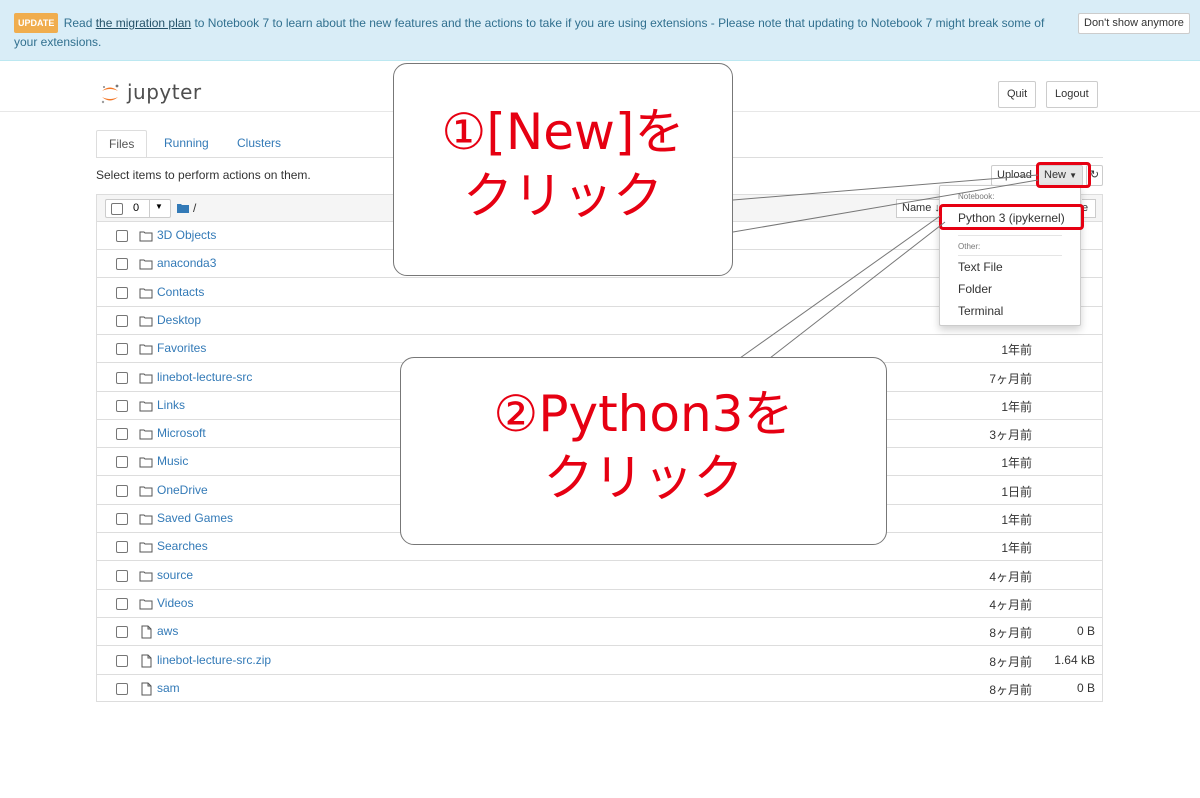 The image size is (1200, 798). What do you see at coordinates (1011, 217) in the screenshot?
I see `python3-highlight` at bounding box center [1011, 217].